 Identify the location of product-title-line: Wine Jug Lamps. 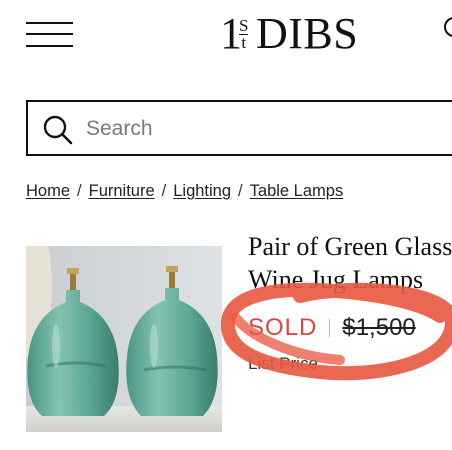
(336, 279).